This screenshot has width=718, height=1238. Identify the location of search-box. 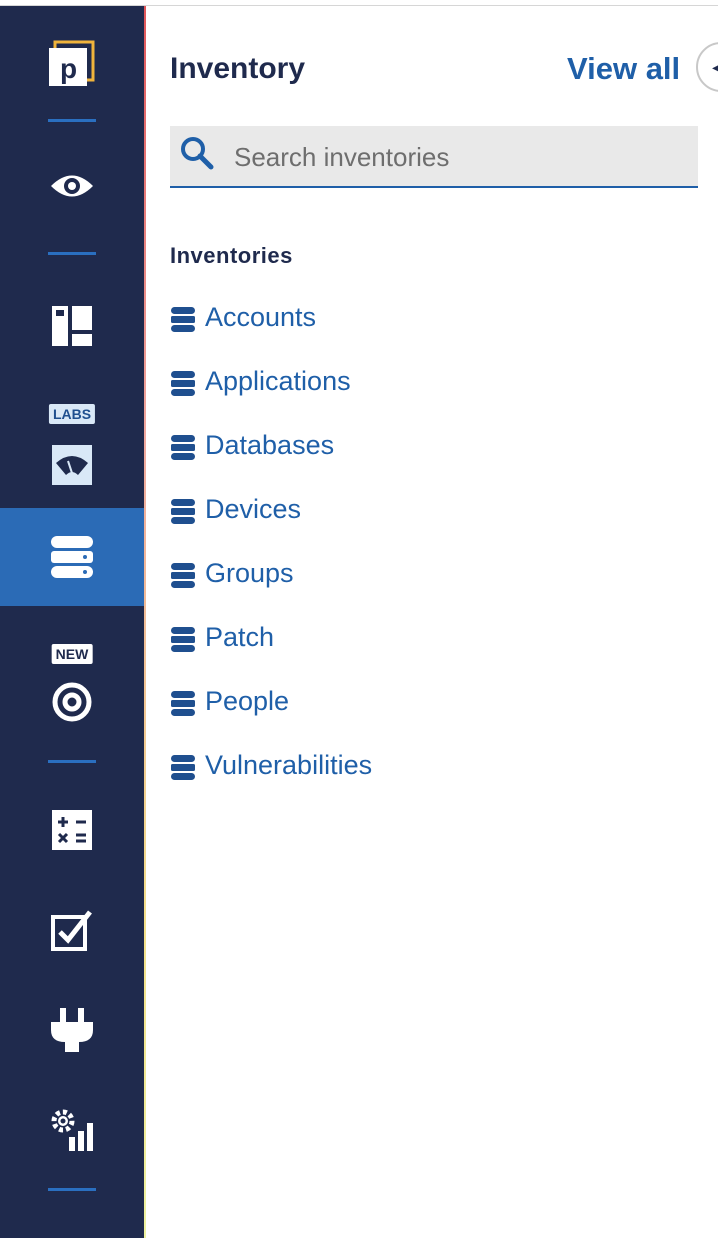
(434, 157).